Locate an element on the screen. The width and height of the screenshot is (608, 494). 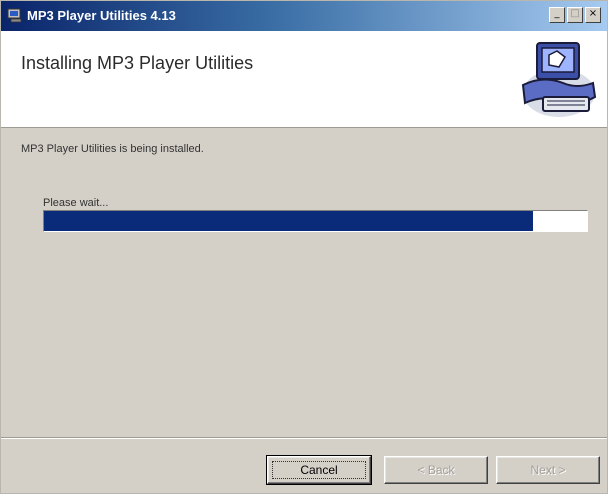
back-button: < Back is located at coordinates (436, 470).